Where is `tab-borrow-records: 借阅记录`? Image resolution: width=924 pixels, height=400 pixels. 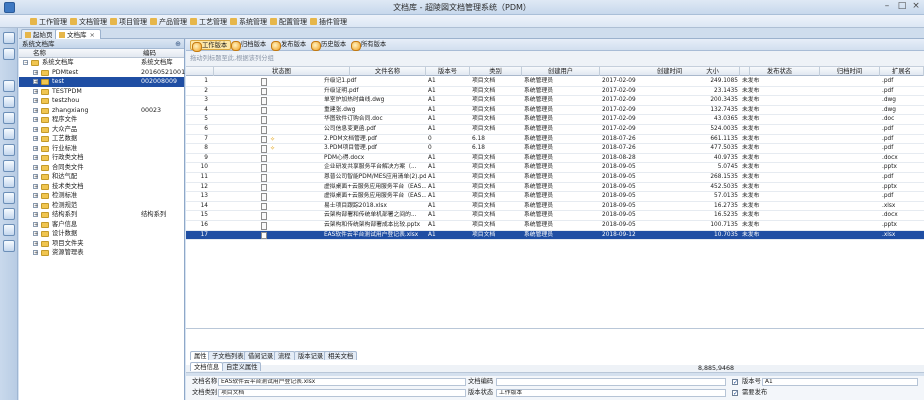 tab-borrow-records: 借阅记录 is located at coordinates (261, 355).